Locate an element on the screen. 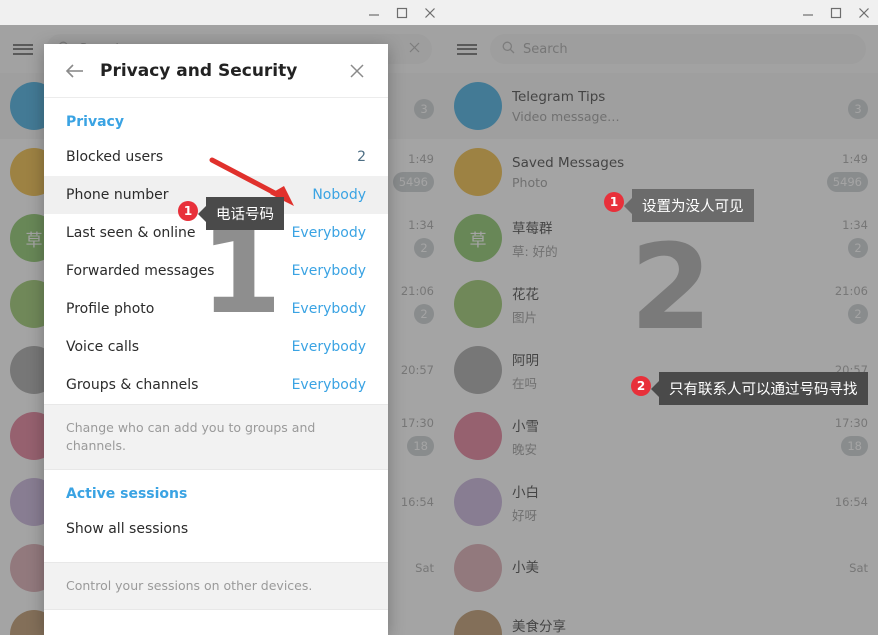  chat-list-item: 小雪晚安 17:30 18 is located at coordinates (661, 436).